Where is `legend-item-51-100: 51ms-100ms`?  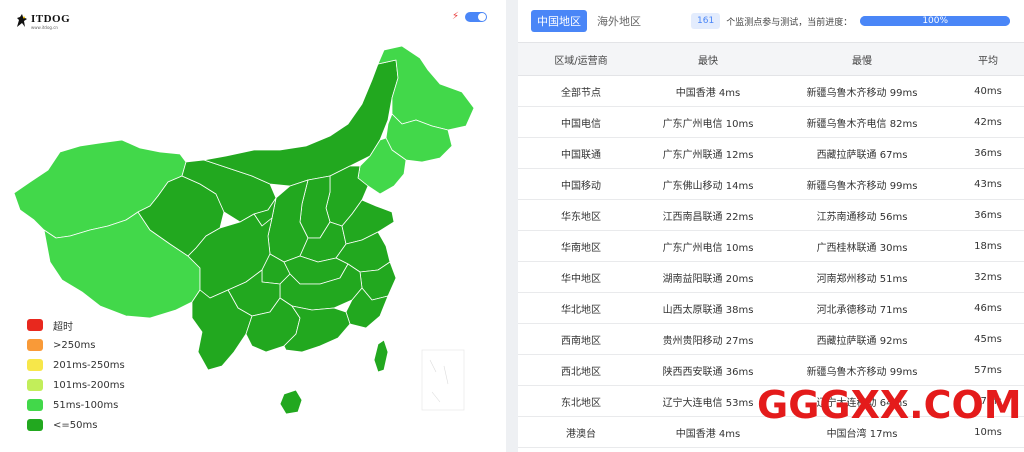
legend-item-51-100: 51ms-100ms is located at coordinates (76, 405).